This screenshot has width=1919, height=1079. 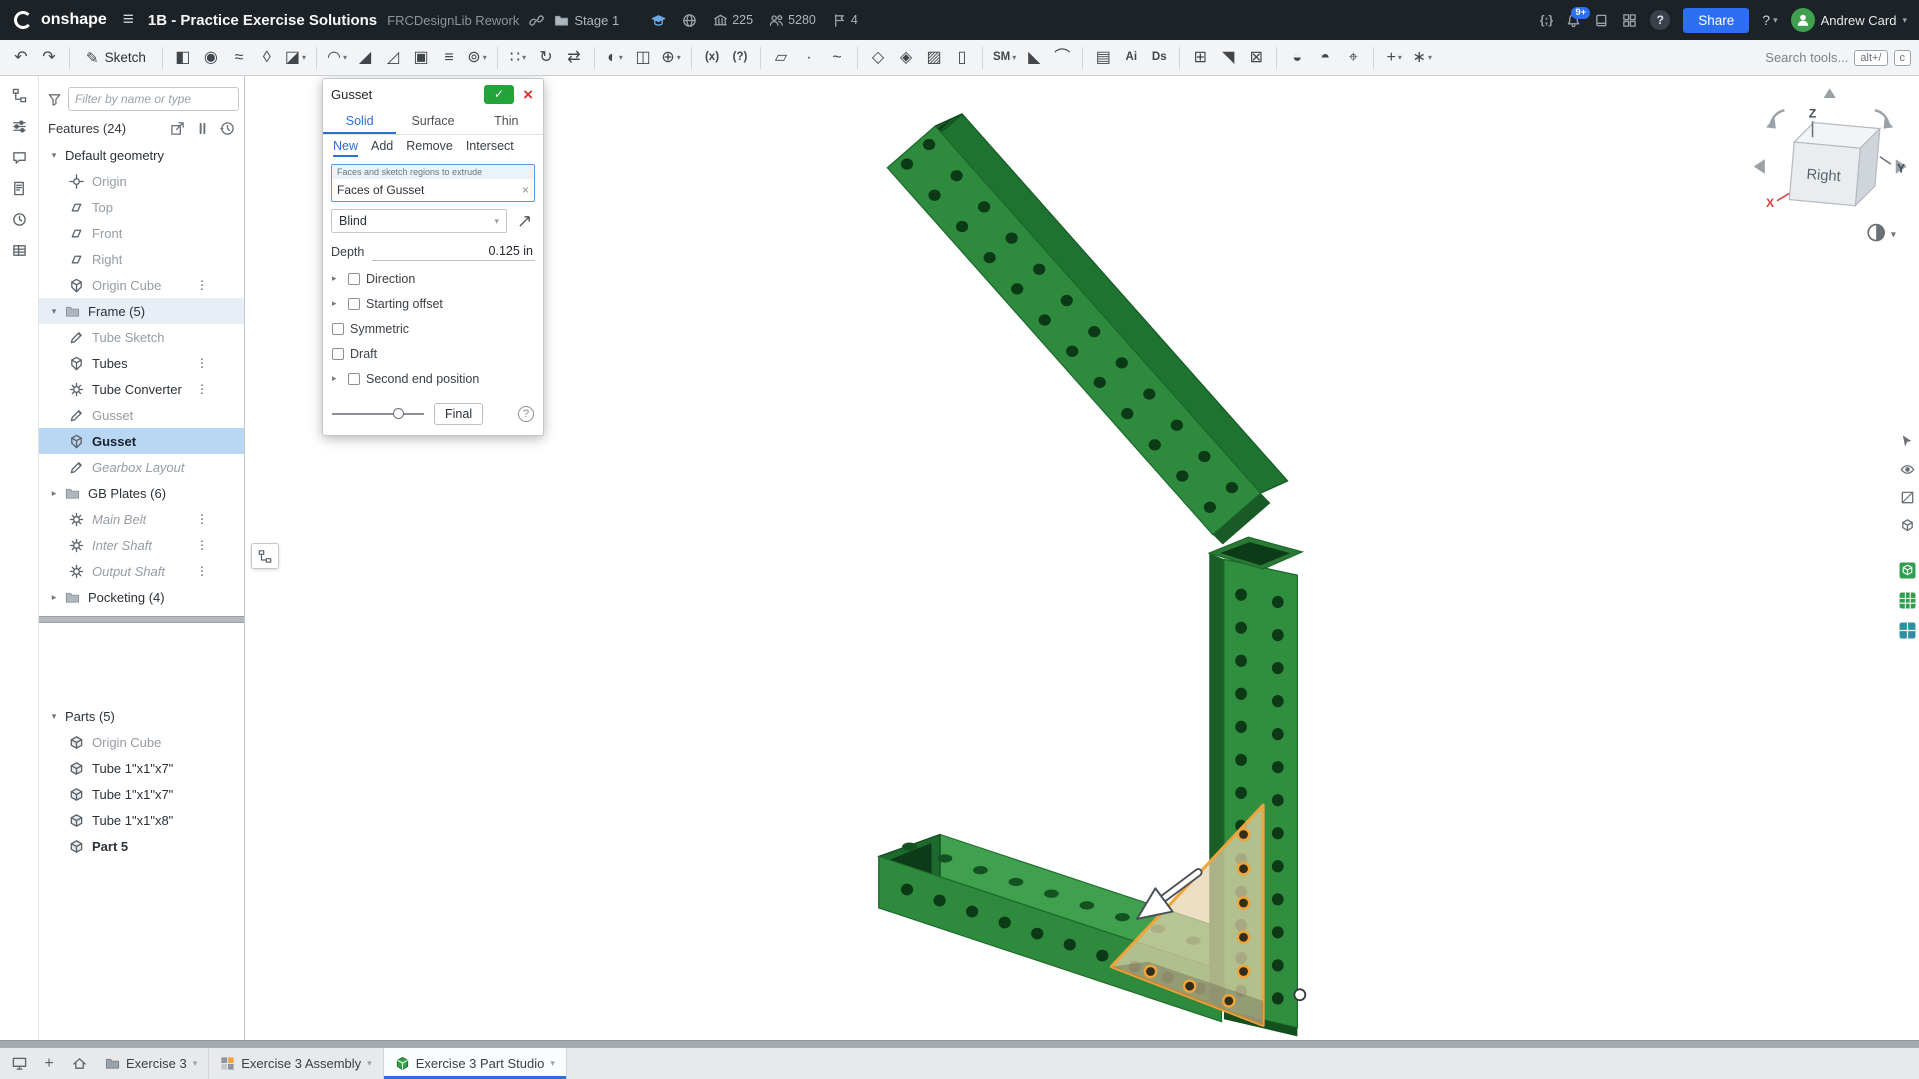 What do you see at coordinates (1830, 149) in the screenshot?
I see `view-cube: Right Z Y X` at bounding box center [1830, 149].